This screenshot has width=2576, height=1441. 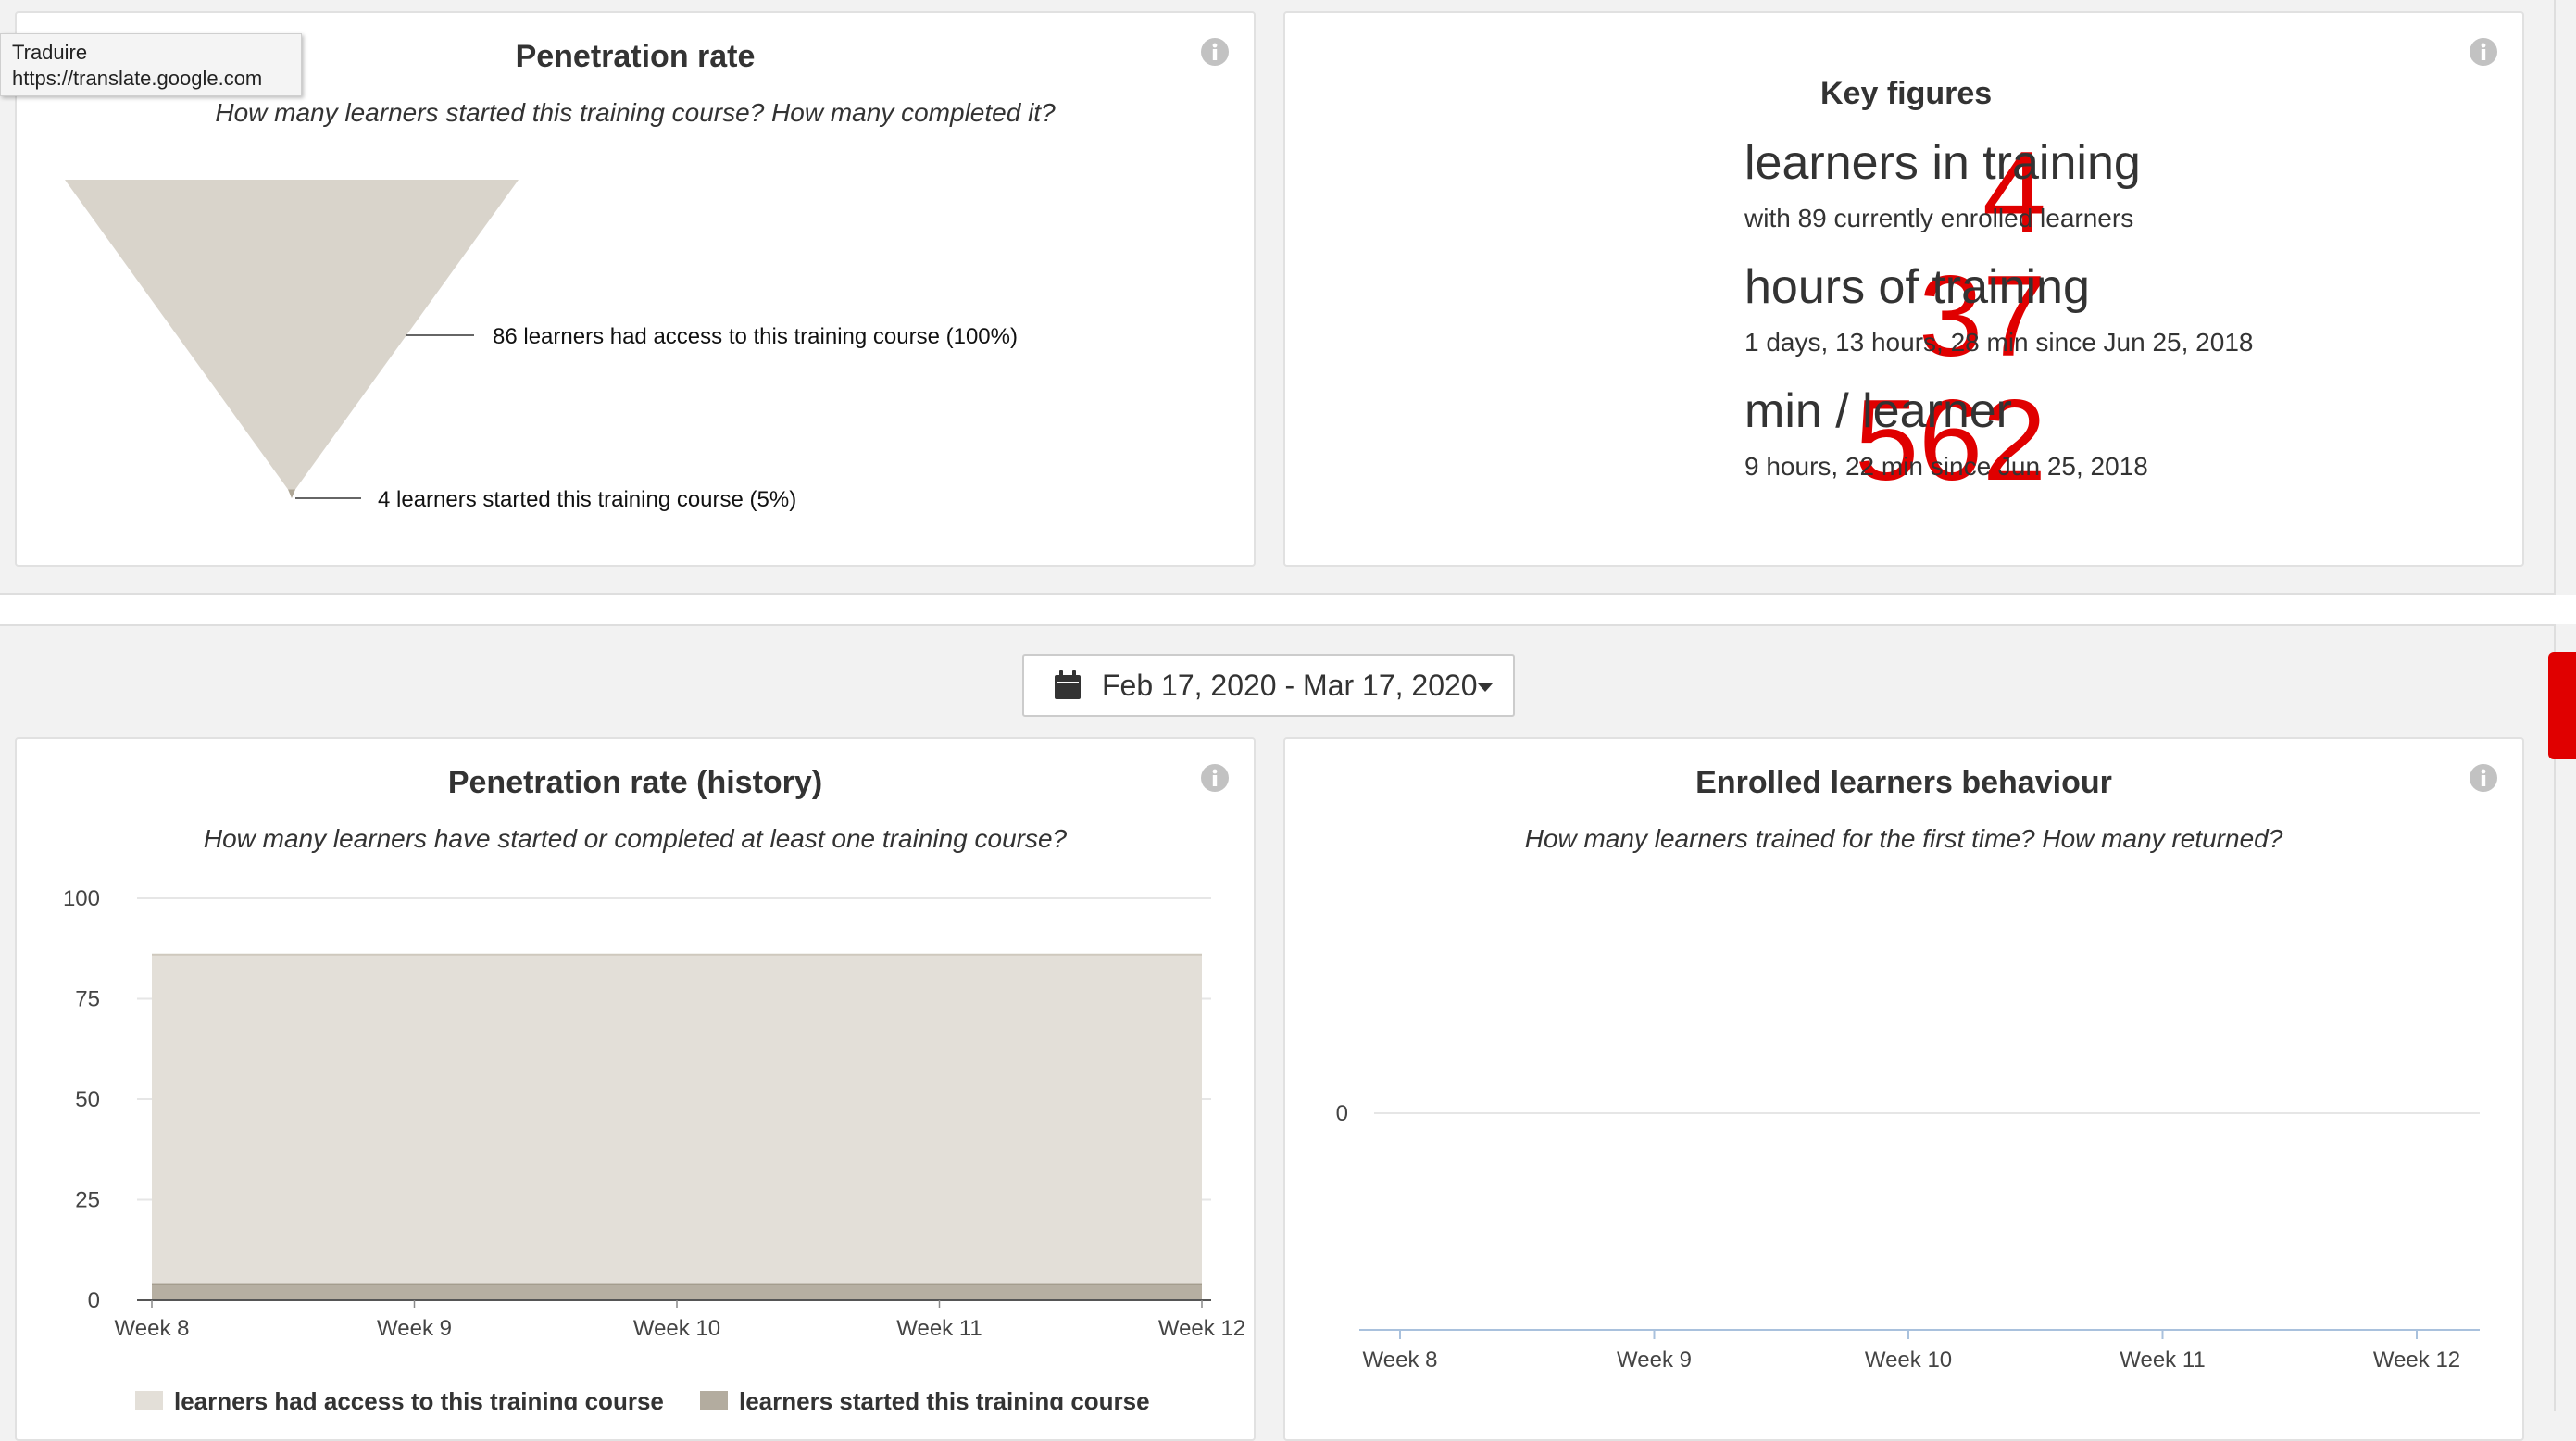 What do you see at coordinates (1290, 685) in the screenshot?
I see `date-range-label: Feb 17, 2020 - Mar 17, 2020` at bounding box center [1290, 685].